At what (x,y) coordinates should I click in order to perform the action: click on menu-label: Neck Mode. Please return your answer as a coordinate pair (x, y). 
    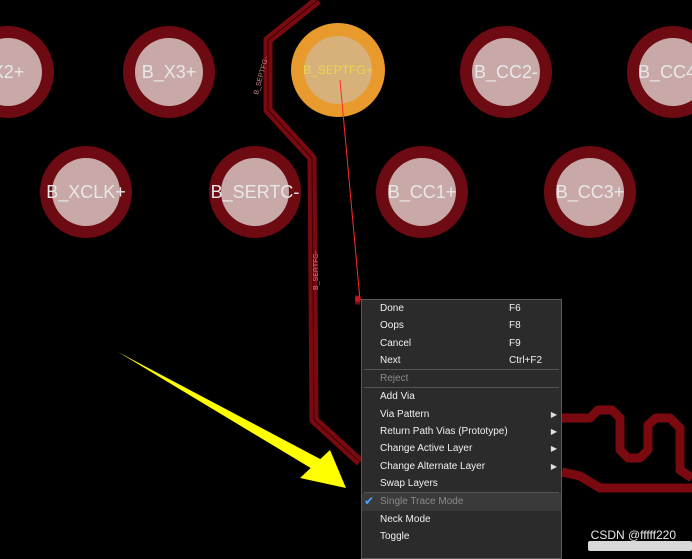
    Looking at the image, I should click on (405, 519).